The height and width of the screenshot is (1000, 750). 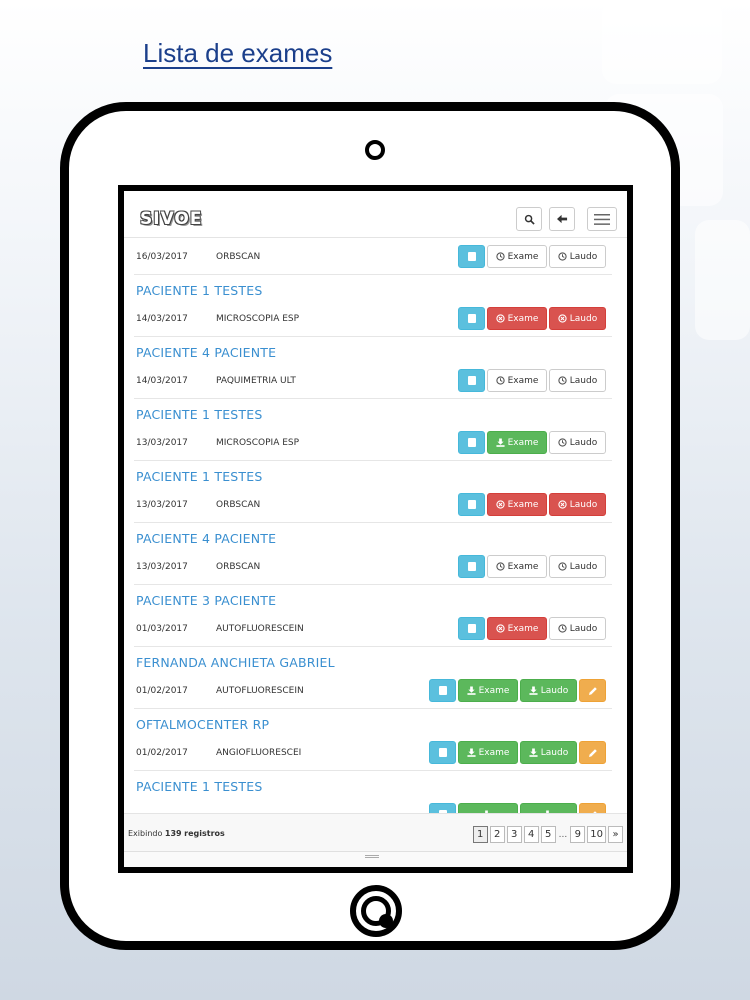 I want to click on laudo-button, so click(x=548, y=808).